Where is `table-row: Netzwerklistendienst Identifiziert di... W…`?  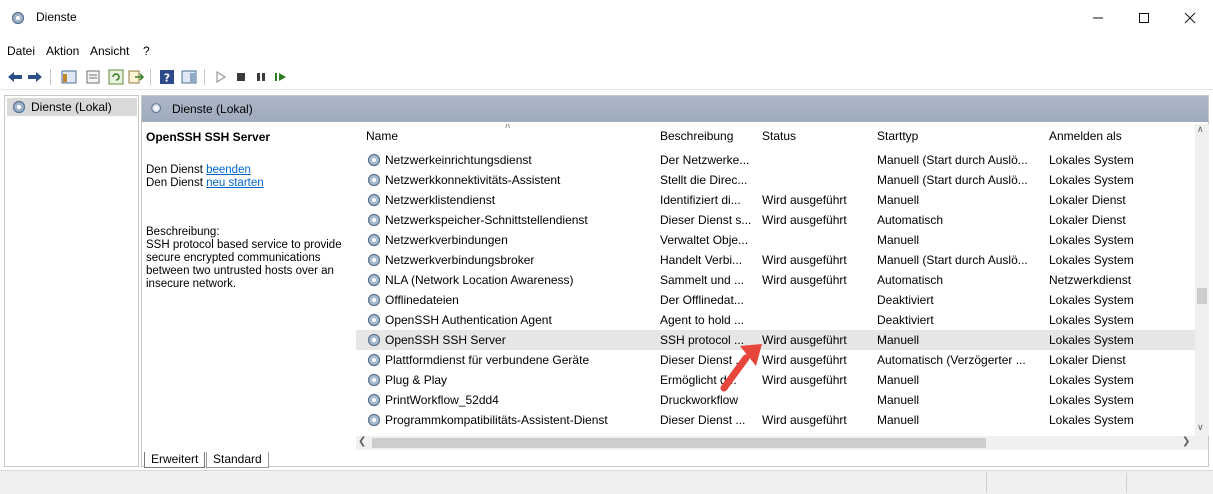
table-row: Netzwerklistendienst Identifiziert di... W… is located at coordinates (777, 200).